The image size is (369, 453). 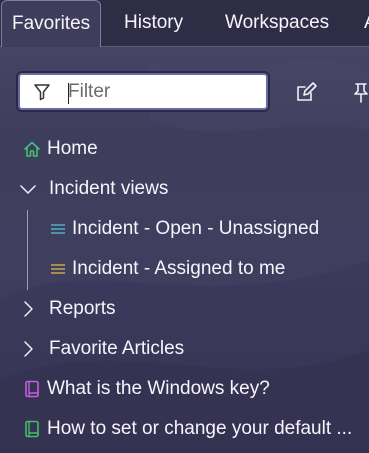 What do you see at coordinates (82, 308) in the screenshot?
I see `tree-group-label: Reports` at bounding box center [82, 308].